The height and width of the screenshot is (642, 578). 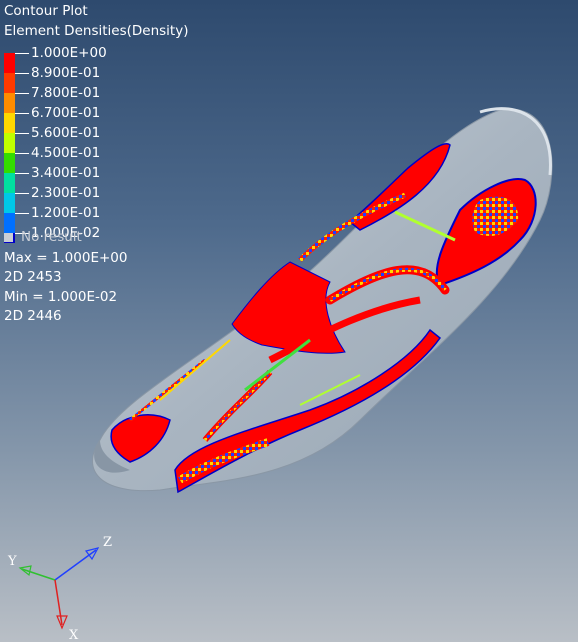 What do you see at coordinates (59, 588) in the screenshot?
I see `axis-triad: Z Y X` at bounding box center [59, 588].